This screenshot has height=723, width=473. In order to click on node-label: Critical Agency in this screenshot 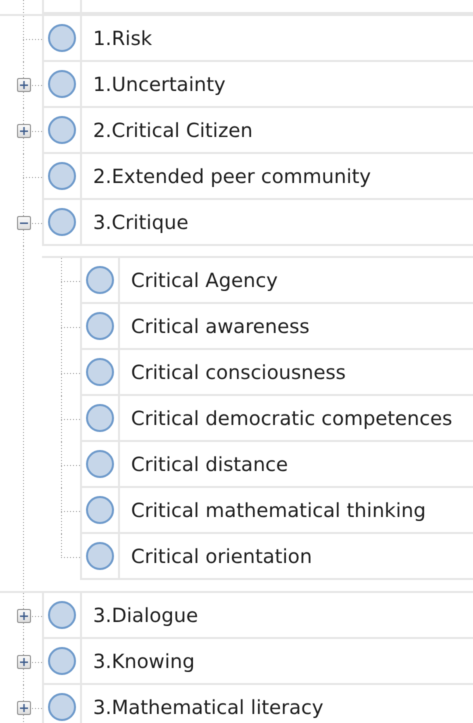, I will do `click(199, 280)`.